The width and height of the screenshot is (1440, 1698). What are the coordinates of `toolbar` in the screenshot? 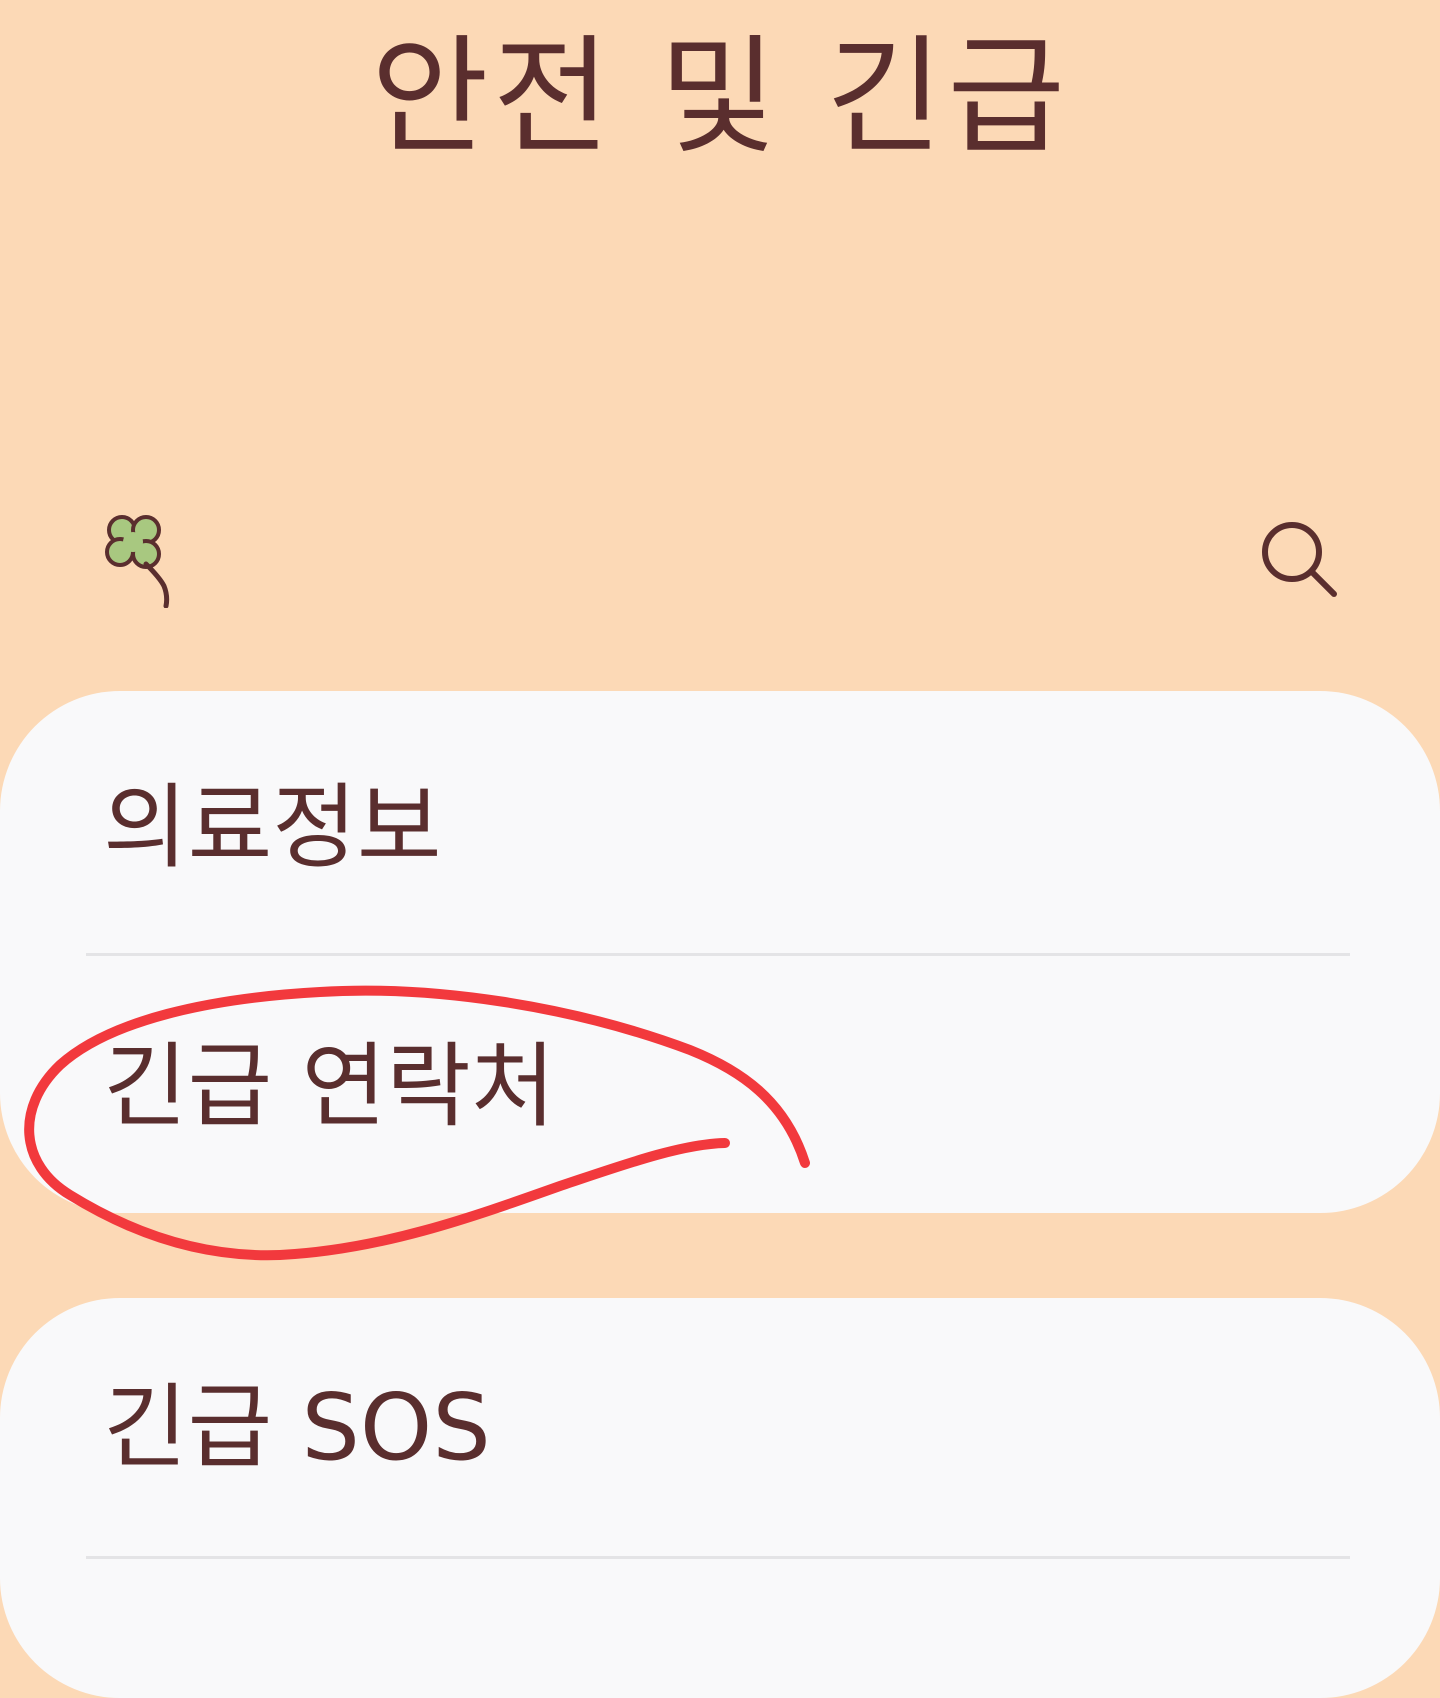 It's located at (720, 555).